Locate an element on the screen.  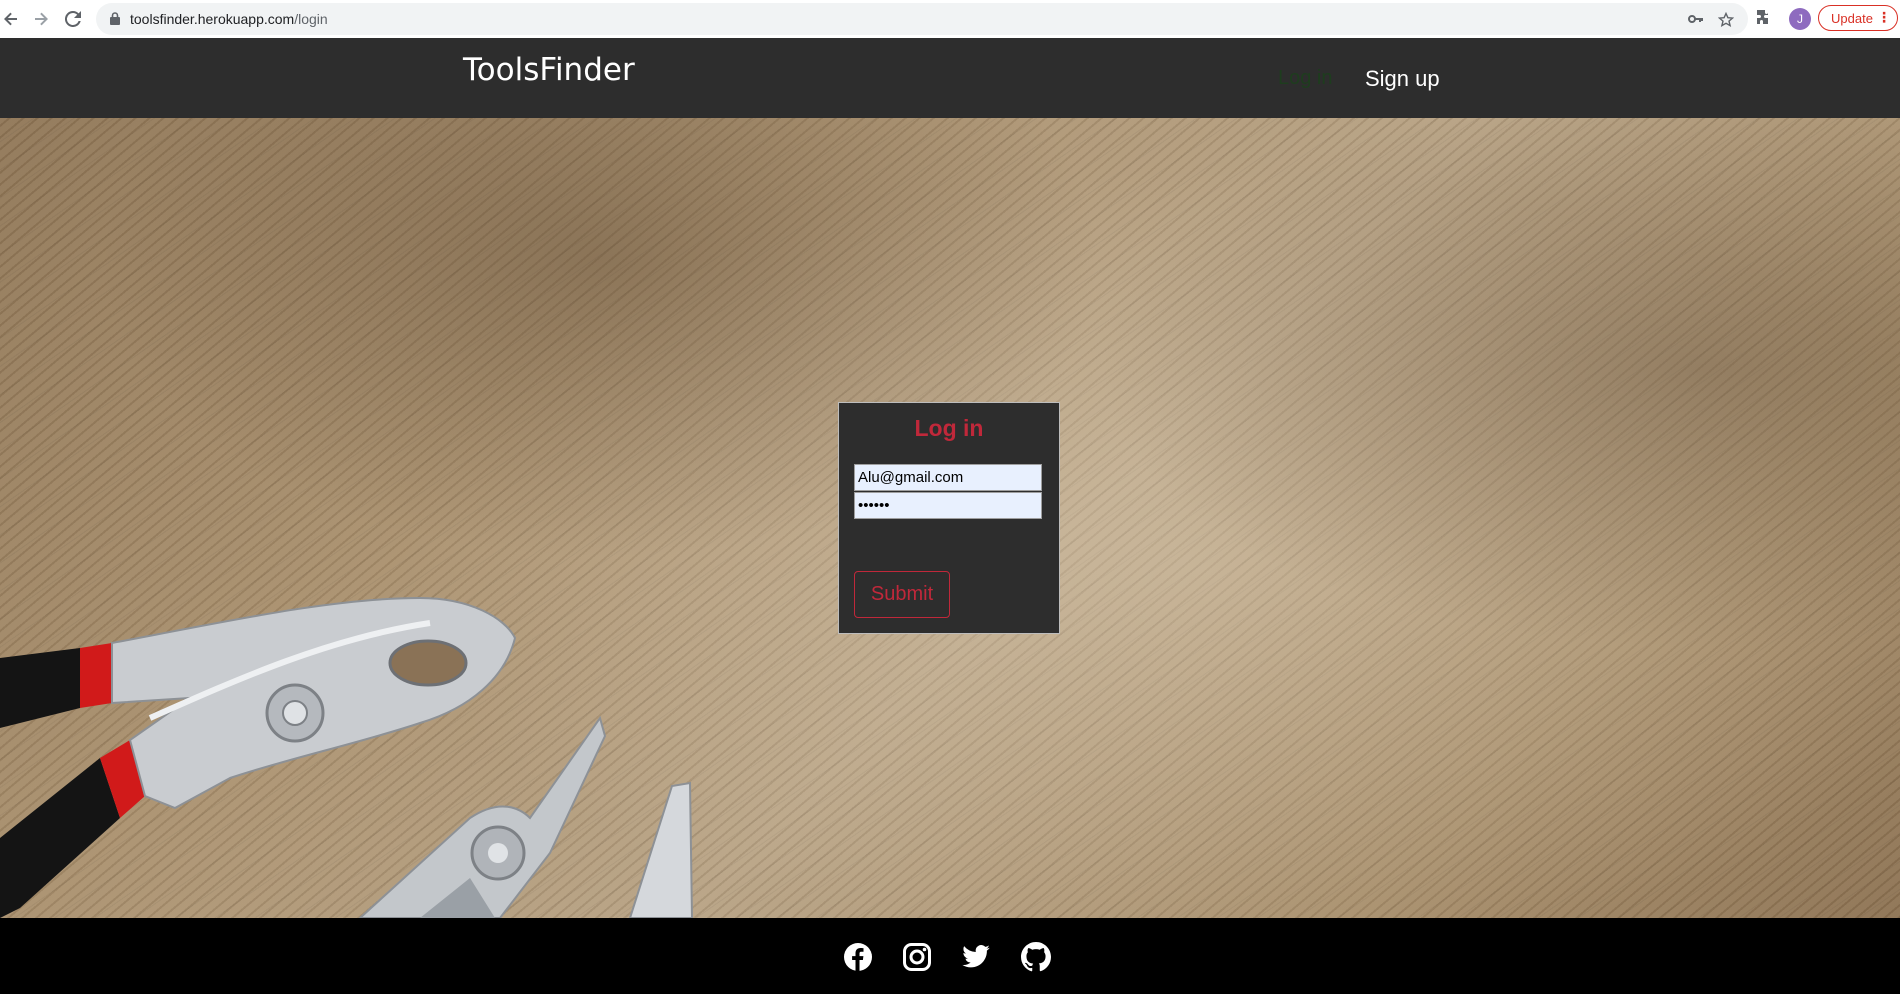
update-label: Update is located at coordinates (1852, 18).